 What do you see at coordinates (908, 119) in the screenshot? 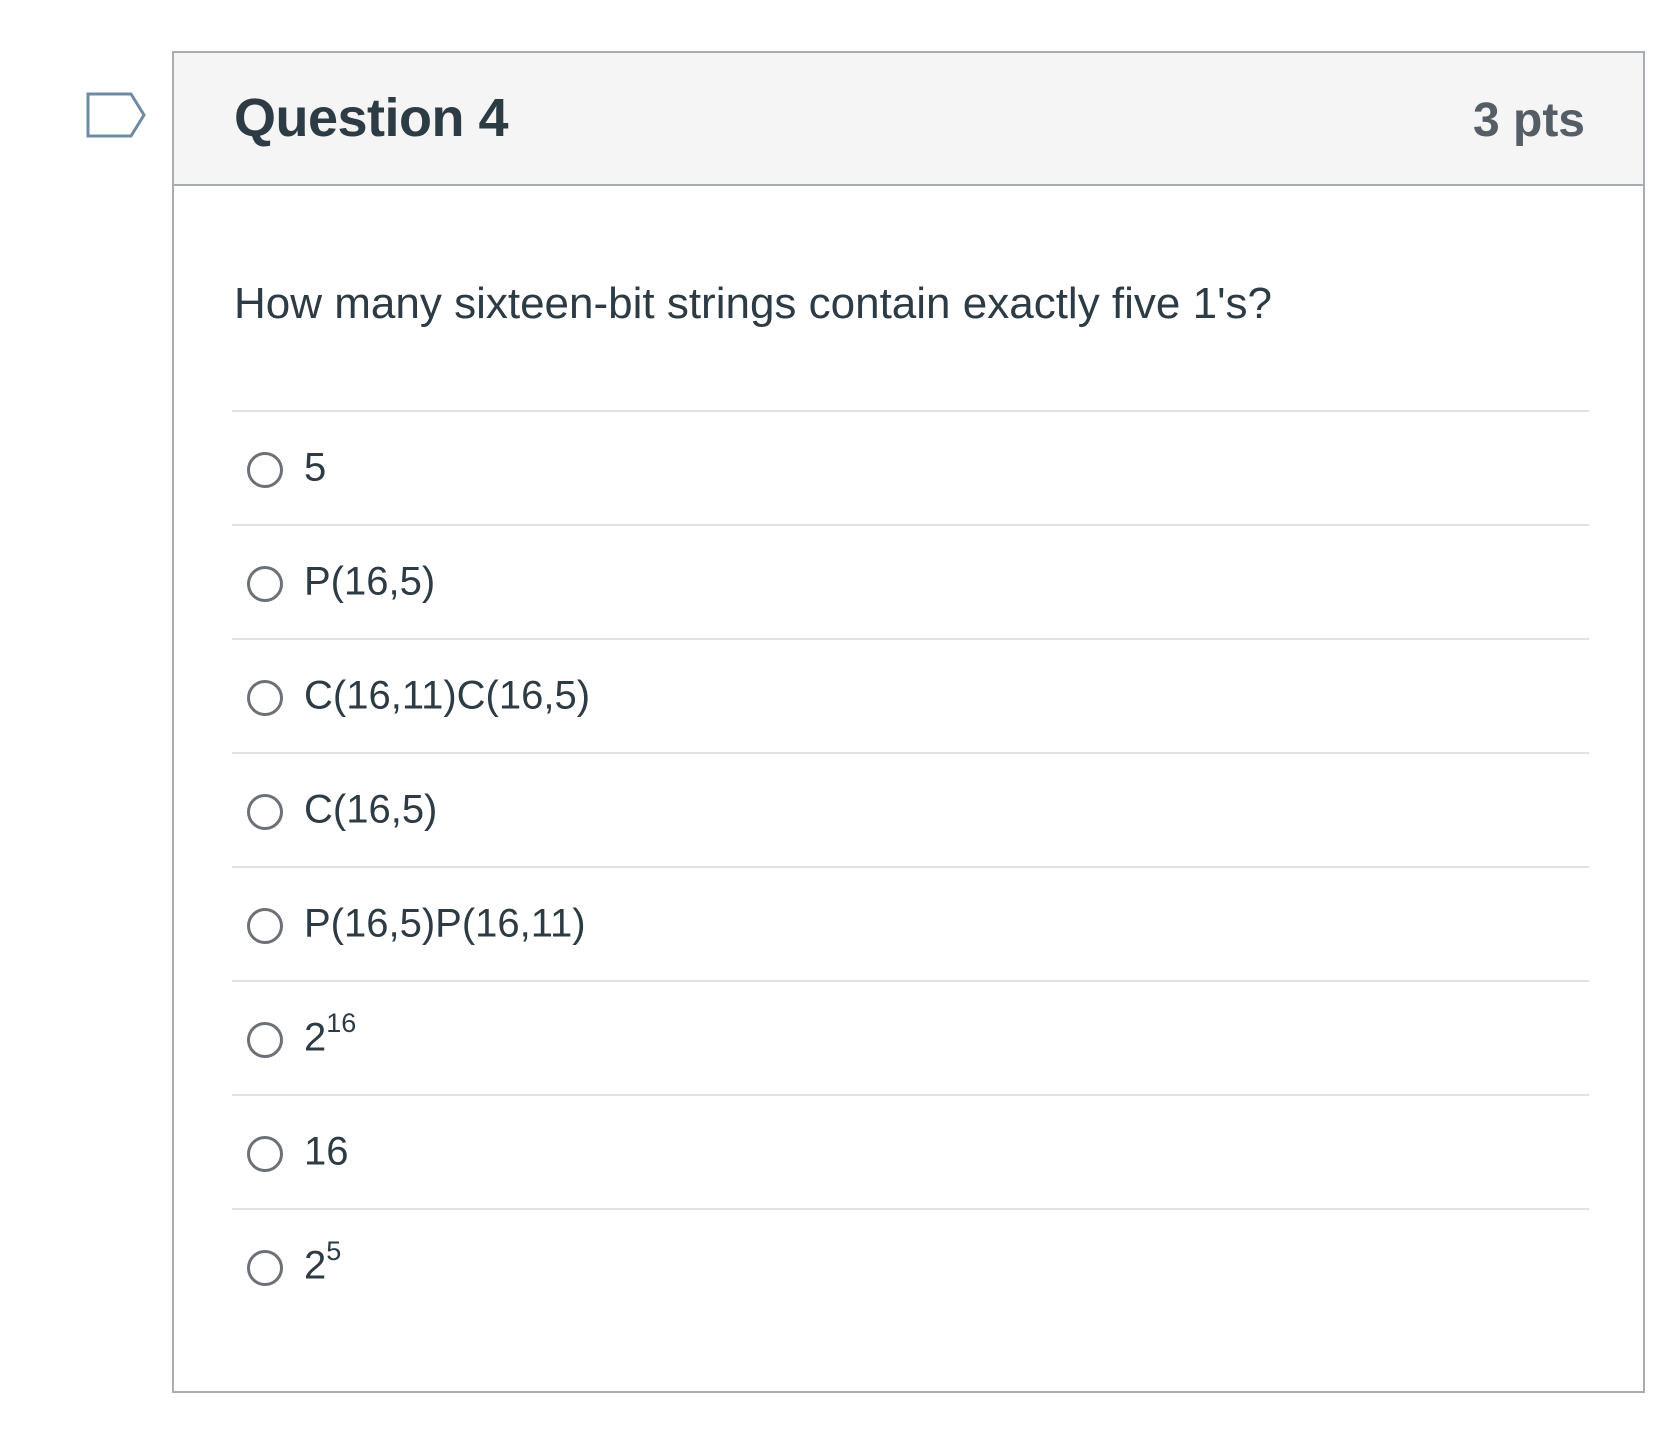
I see `question-header: Question 4 3 pts` at bounding box center [908, 119].